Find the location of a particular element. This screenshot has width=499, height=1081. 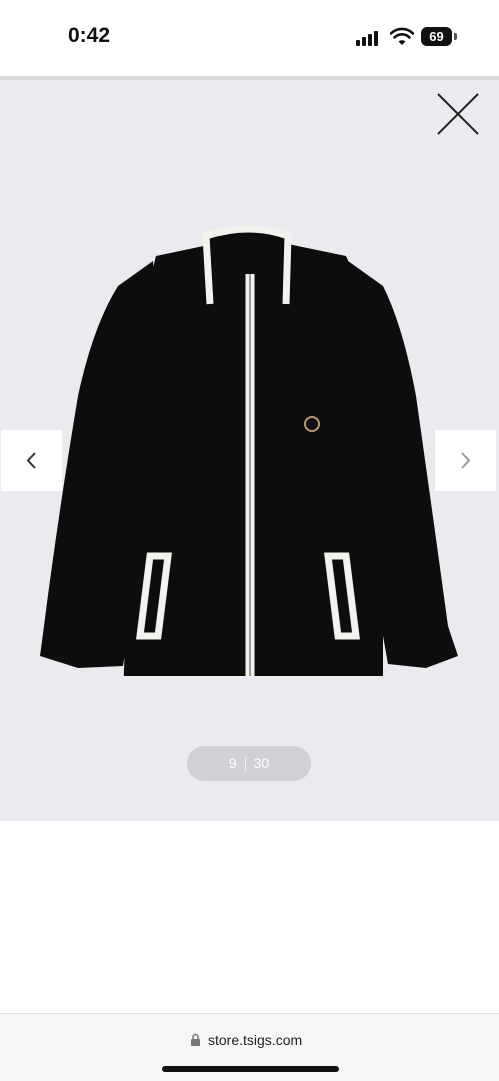

next-image-button is located at coordinates (465, 460).